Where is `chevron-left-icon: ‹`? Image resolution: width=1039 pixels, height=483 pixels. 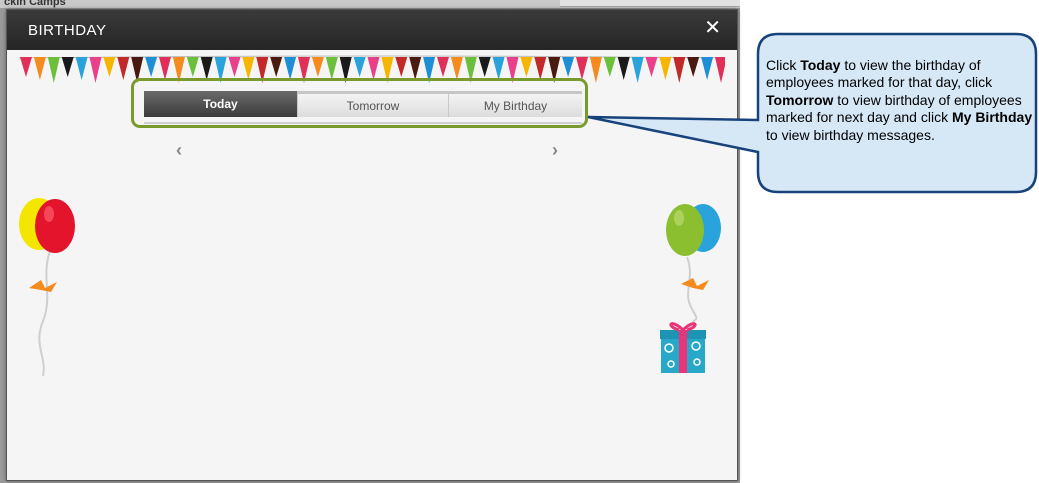 chevron-left-icon: ‹ is located at coordinates (179, 150).